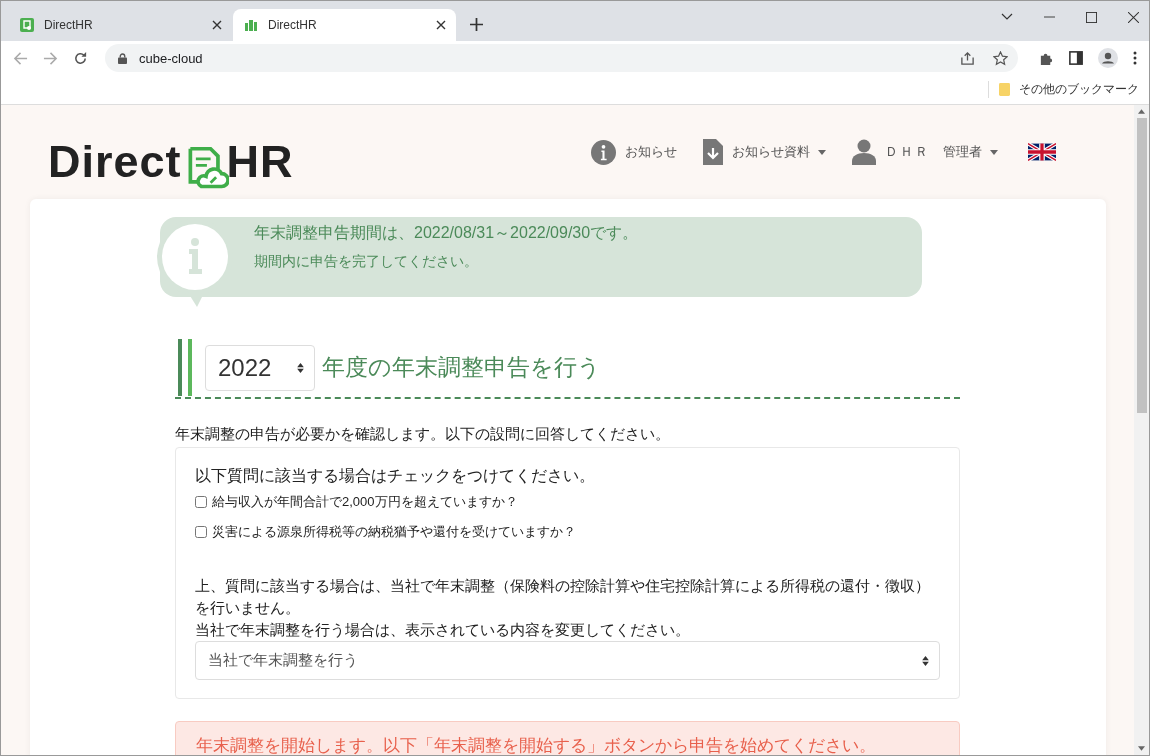 Image resolution: width=1150 pixels, height=756 pixels. Describe the element at coordinates (1004, 89) in the screenshot. I see `folder-icon` at that location.